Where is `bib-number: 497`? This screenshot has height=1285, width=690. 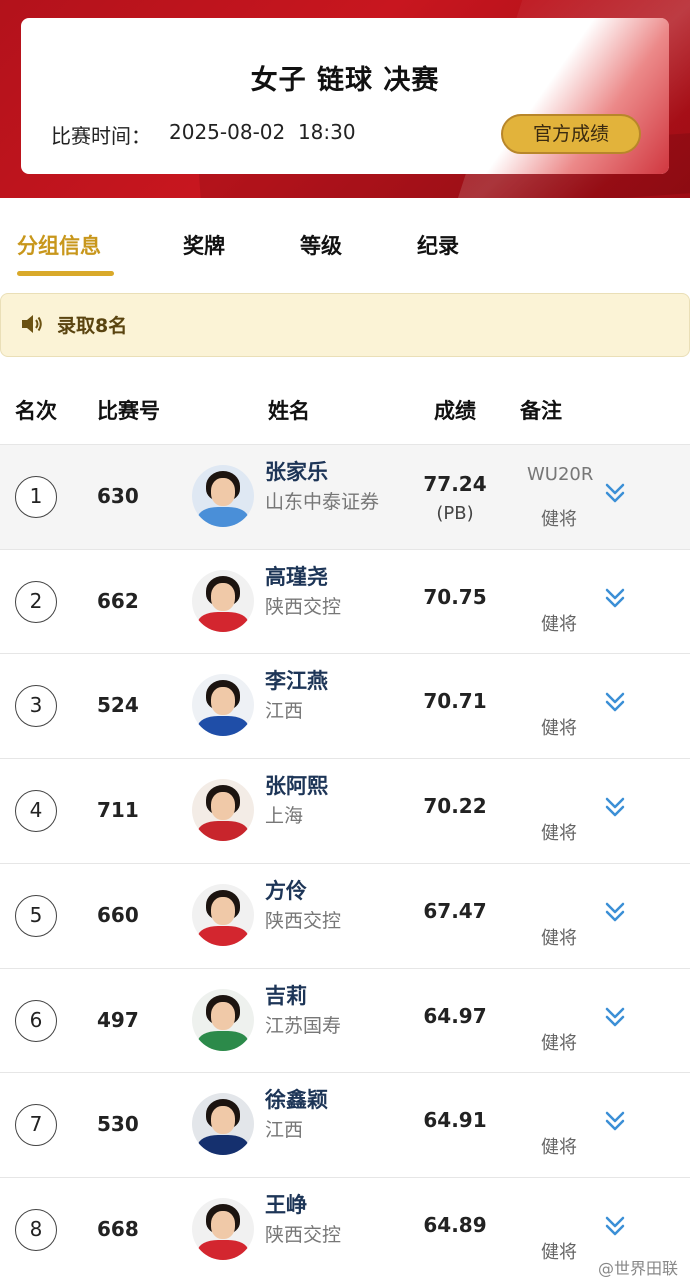 bib-number: 497 is located at coordinates (118, 1020).